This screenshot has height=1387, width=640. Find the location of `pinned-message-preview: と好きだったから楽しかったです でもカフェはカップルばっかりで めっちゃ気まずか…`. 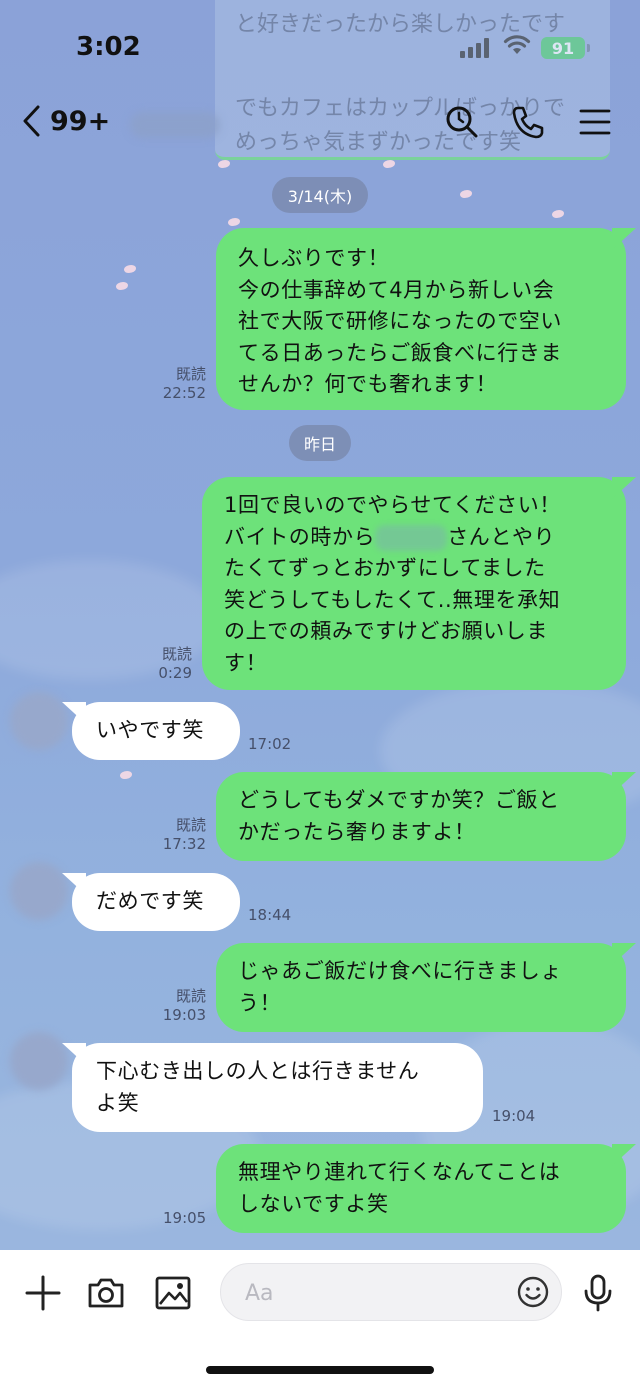

pinned-message-preview: と好きだったから楽しかったです でもカフェはカップルばっかりで めっちゃ気まずか… is located at coordinates (412, 80).